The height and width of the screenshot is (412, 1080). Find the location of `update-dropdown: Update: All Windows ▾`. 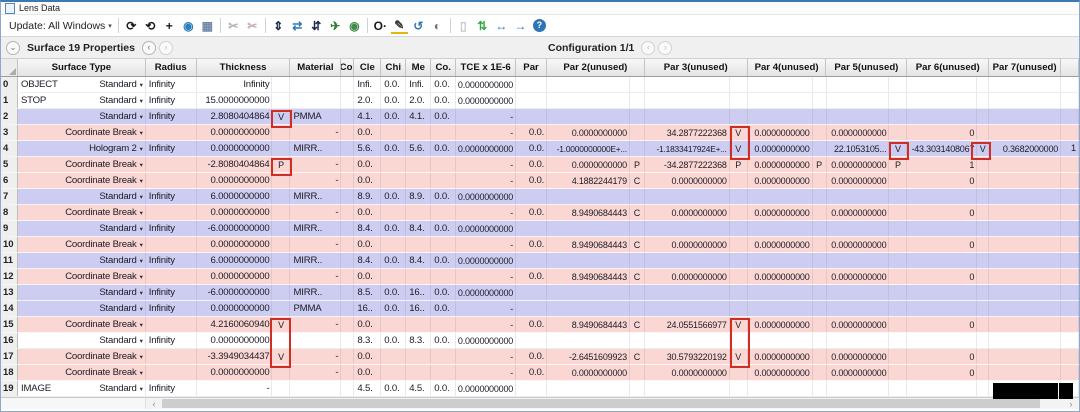

update-dropdown: Update: All Windows ▾ is located at coordinates (60, 26).